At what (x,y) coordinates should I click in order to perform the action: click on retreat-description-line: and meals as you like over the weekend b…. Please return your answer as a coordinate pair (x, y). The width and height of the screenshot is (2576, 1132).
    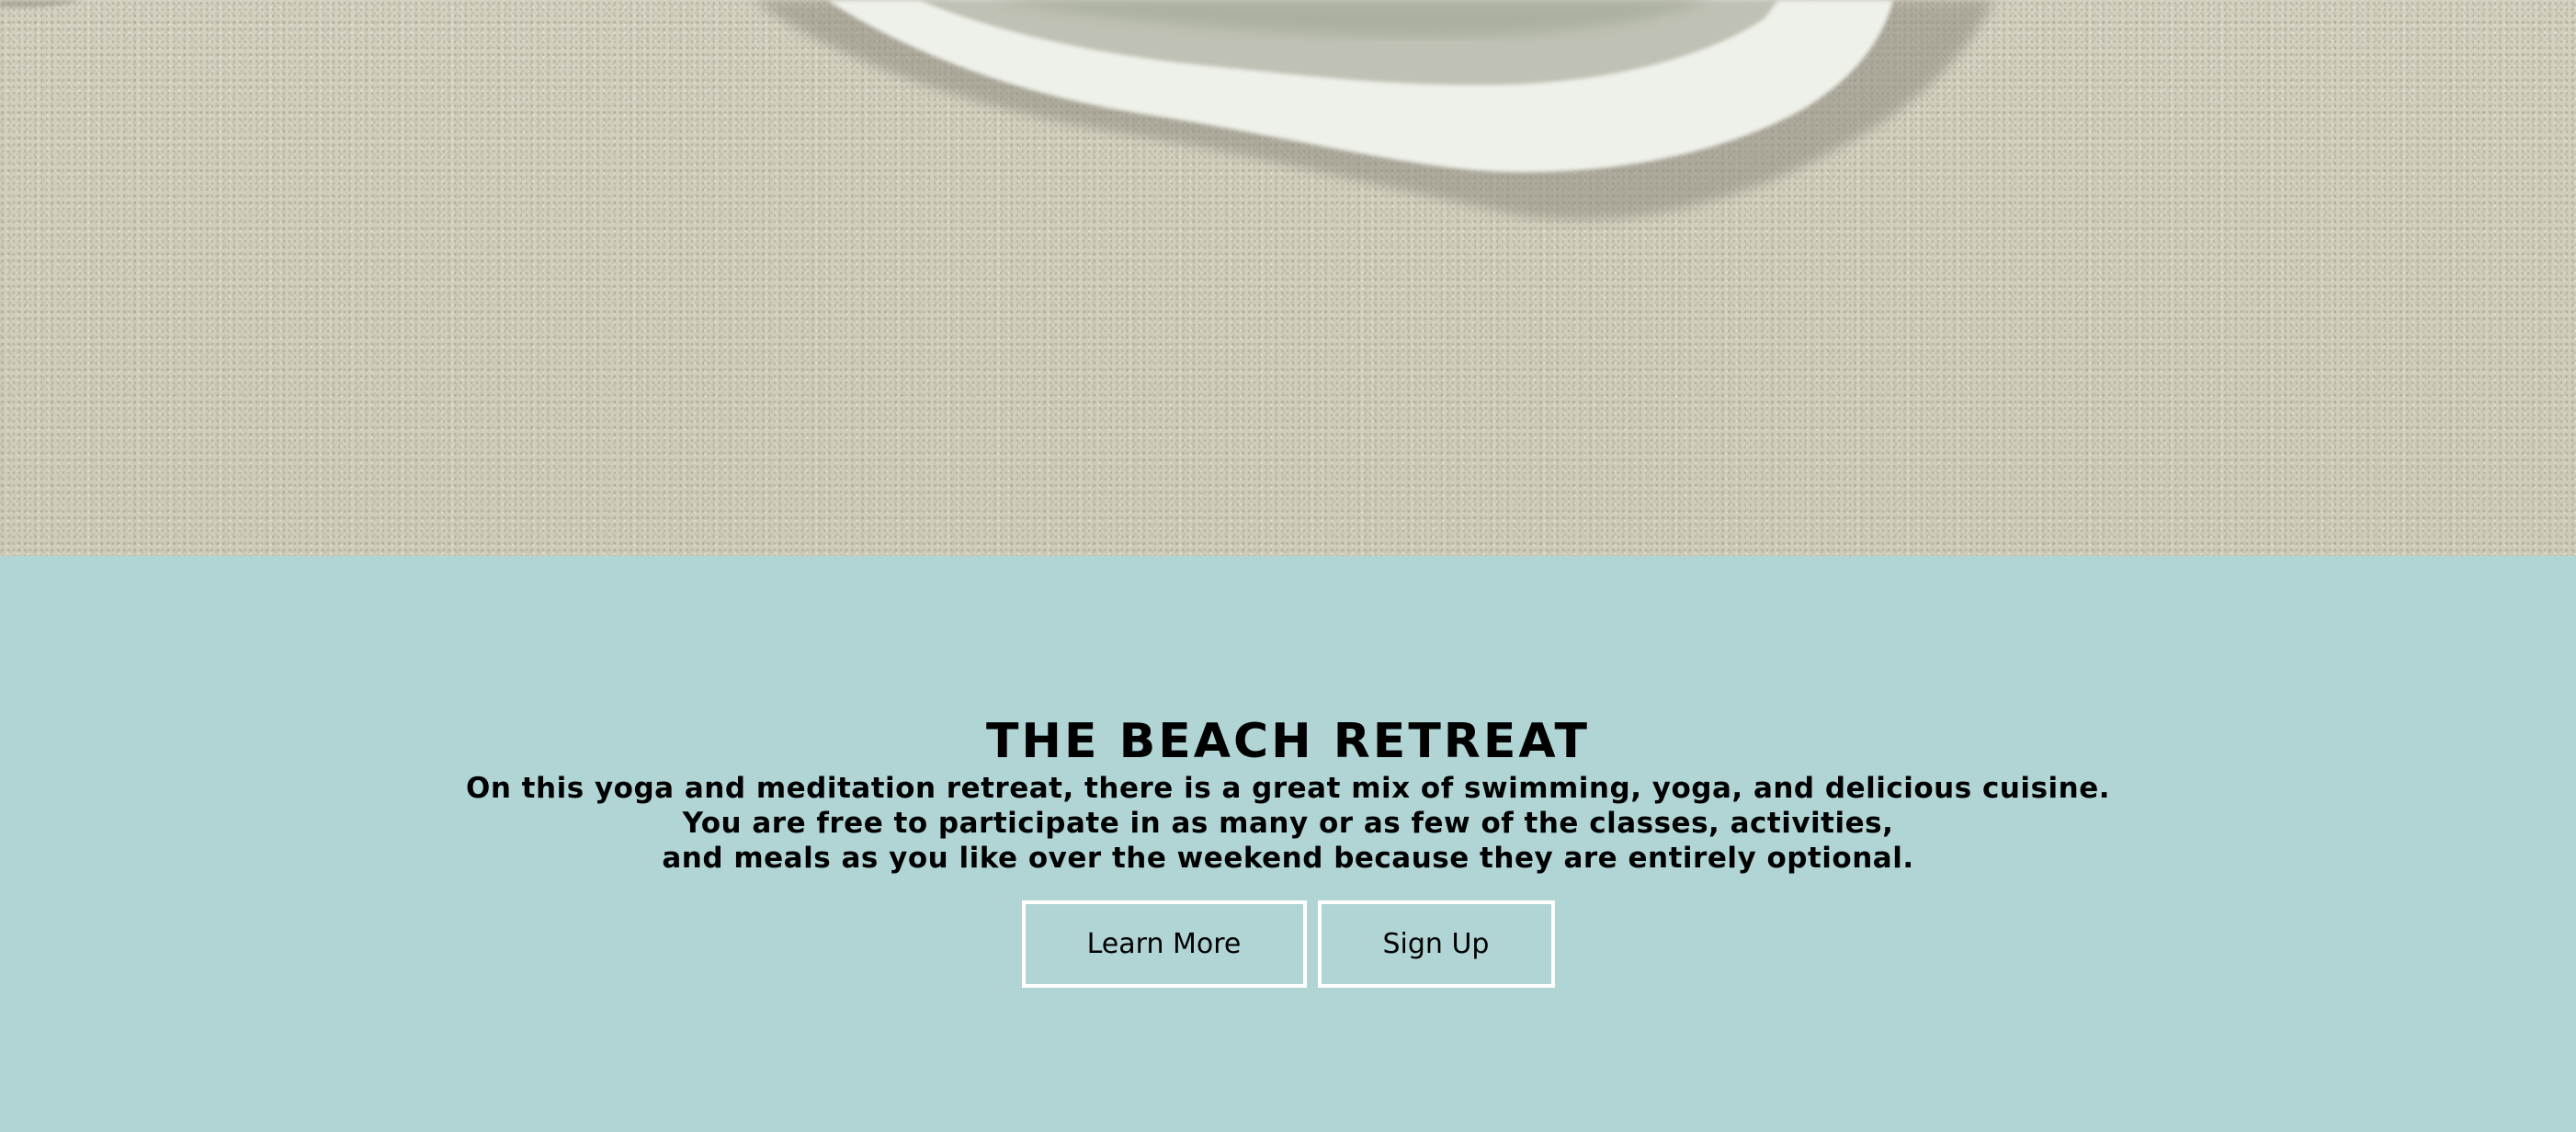
    Looking at the image, I should click on (1288, 858).